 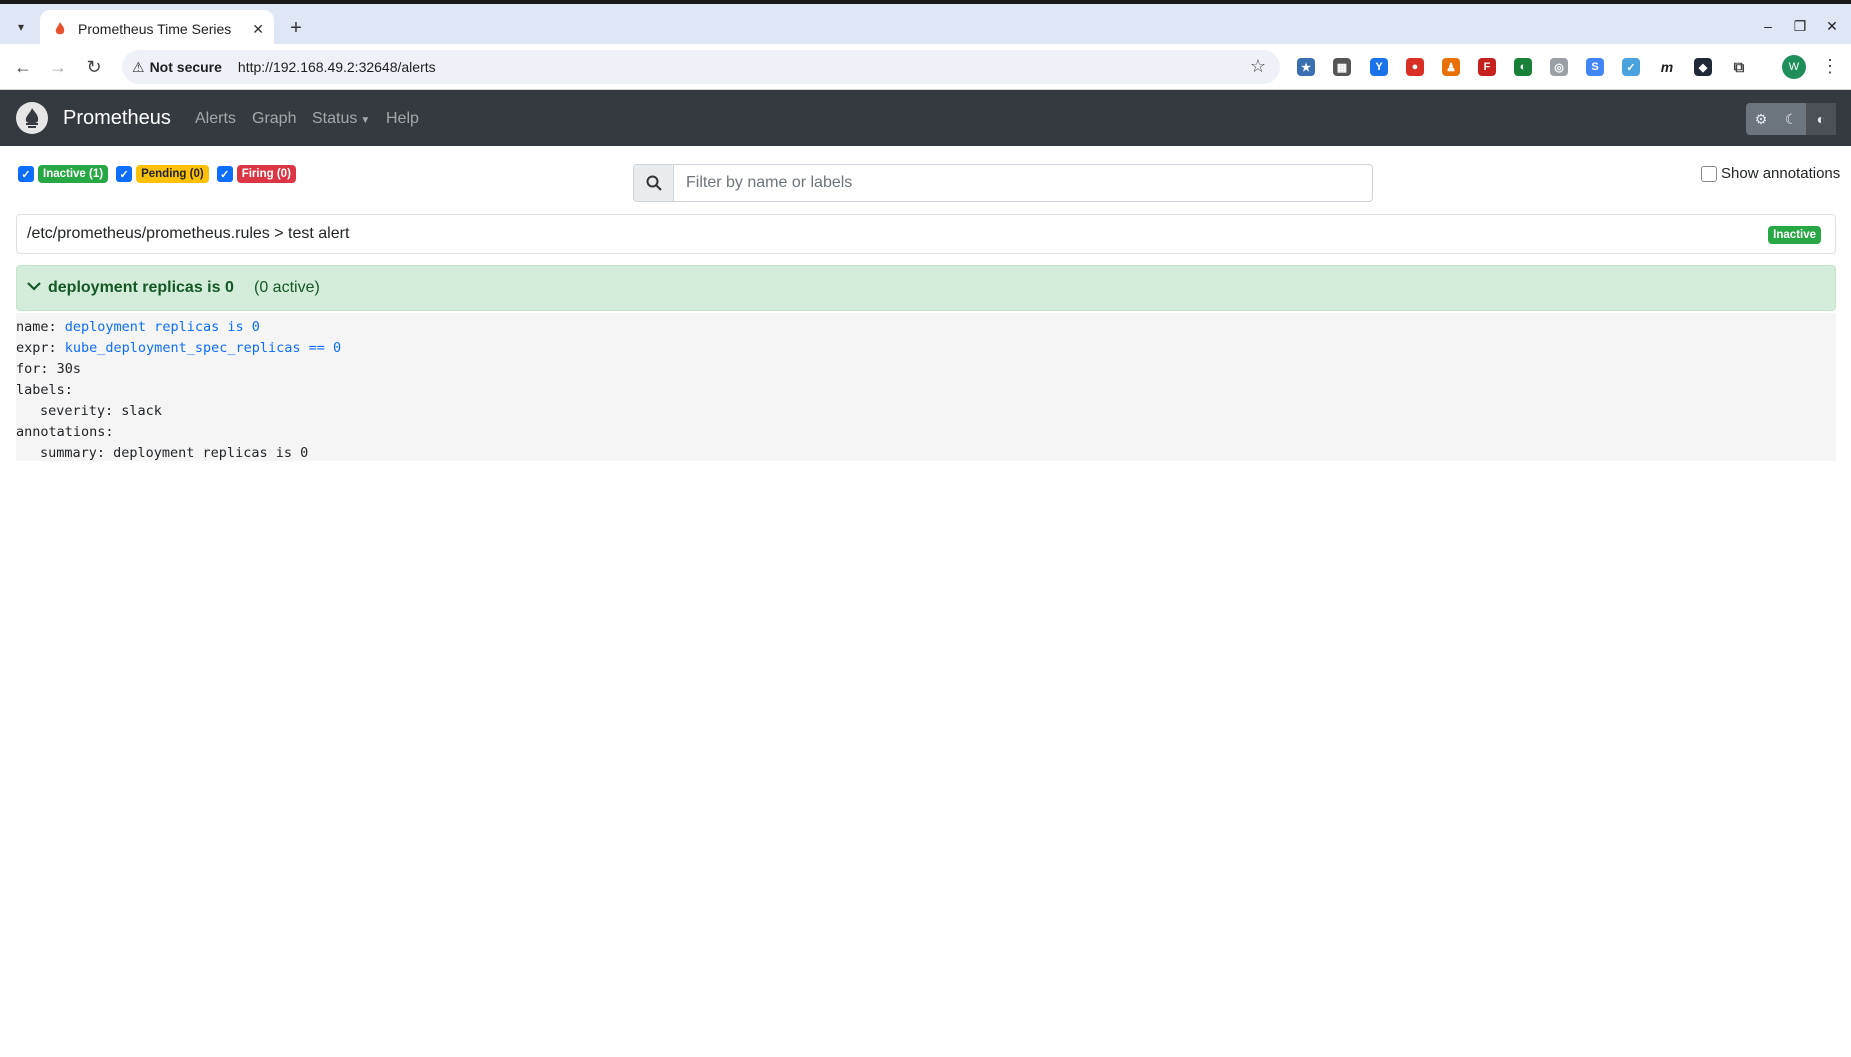 What do you see at coordinates (335, 118) in the screenshot?
I see `status-label: Status` at bounding box center [335, 118].